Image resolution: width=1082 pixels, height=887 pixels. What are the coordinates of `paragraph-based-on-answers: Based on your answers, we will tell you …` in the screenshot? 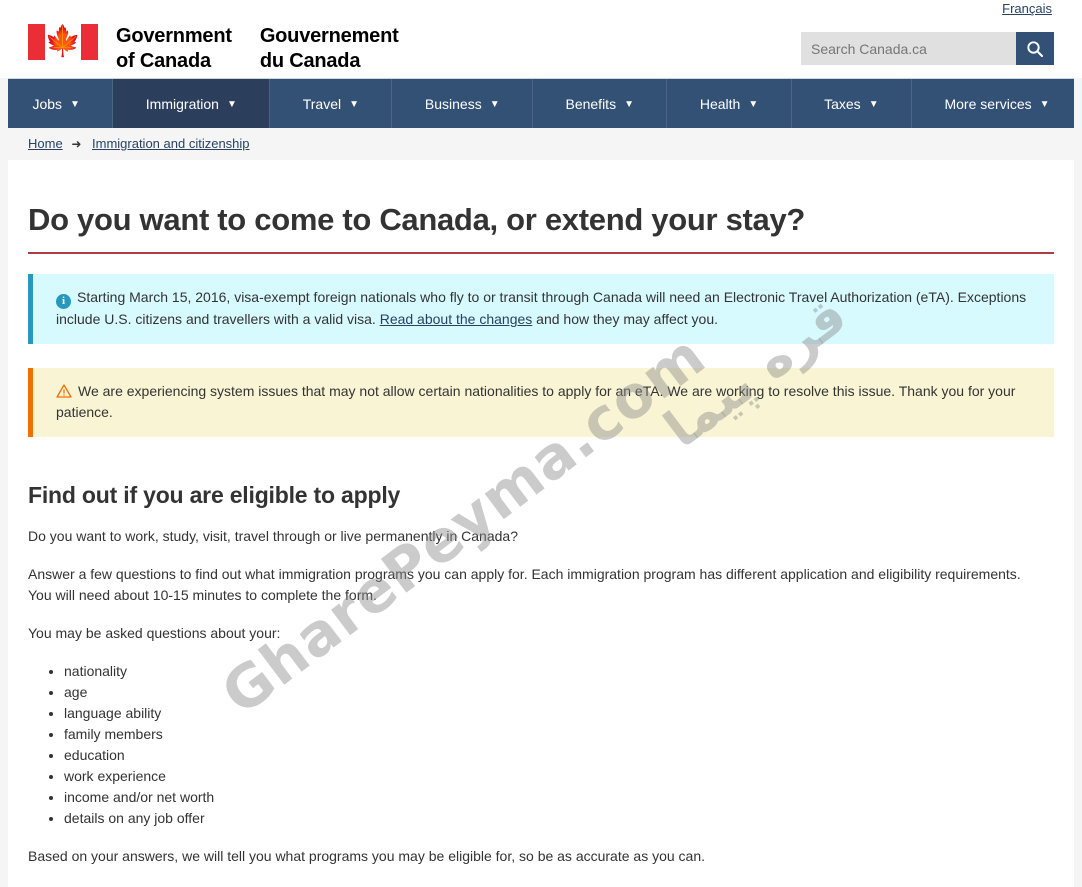 It's located at (367, 856).